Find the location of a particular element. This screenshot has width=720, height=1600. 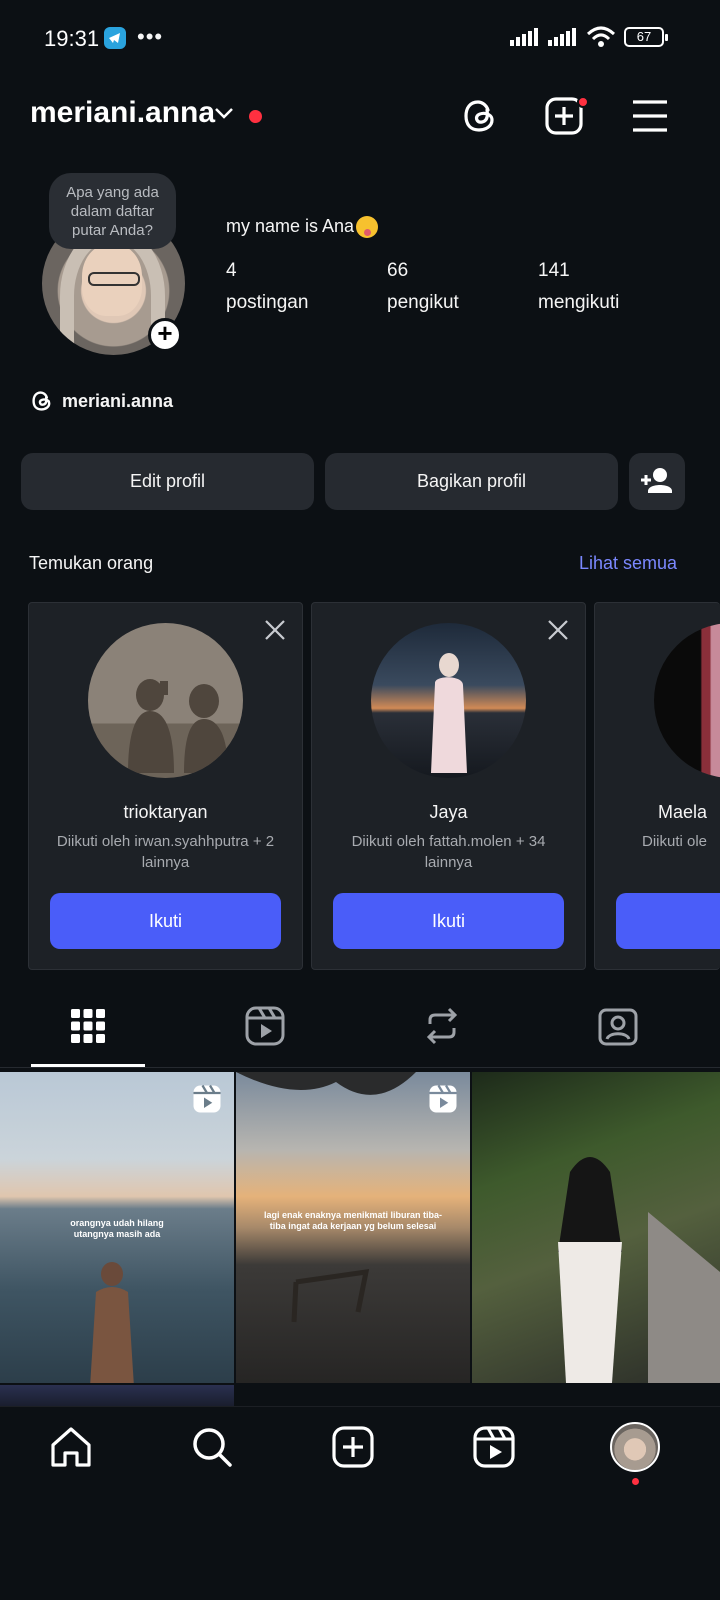

stat-posts-label: postingan is located at coordinates (267, 302).